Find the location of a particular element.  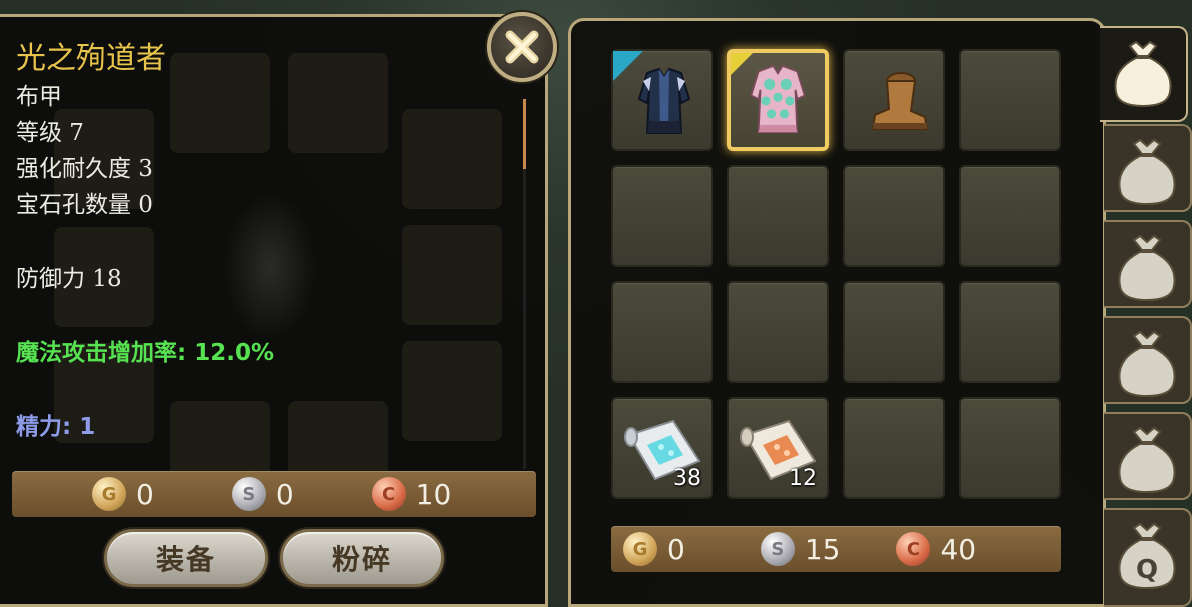

price-copper-value: 10 is located at coordinates (433, 494).